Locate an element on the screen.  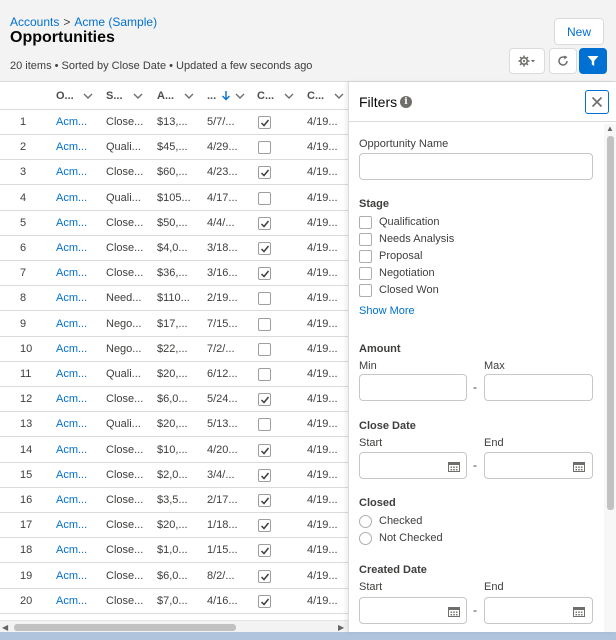
refresh-button is located at coordinates (563, 61).